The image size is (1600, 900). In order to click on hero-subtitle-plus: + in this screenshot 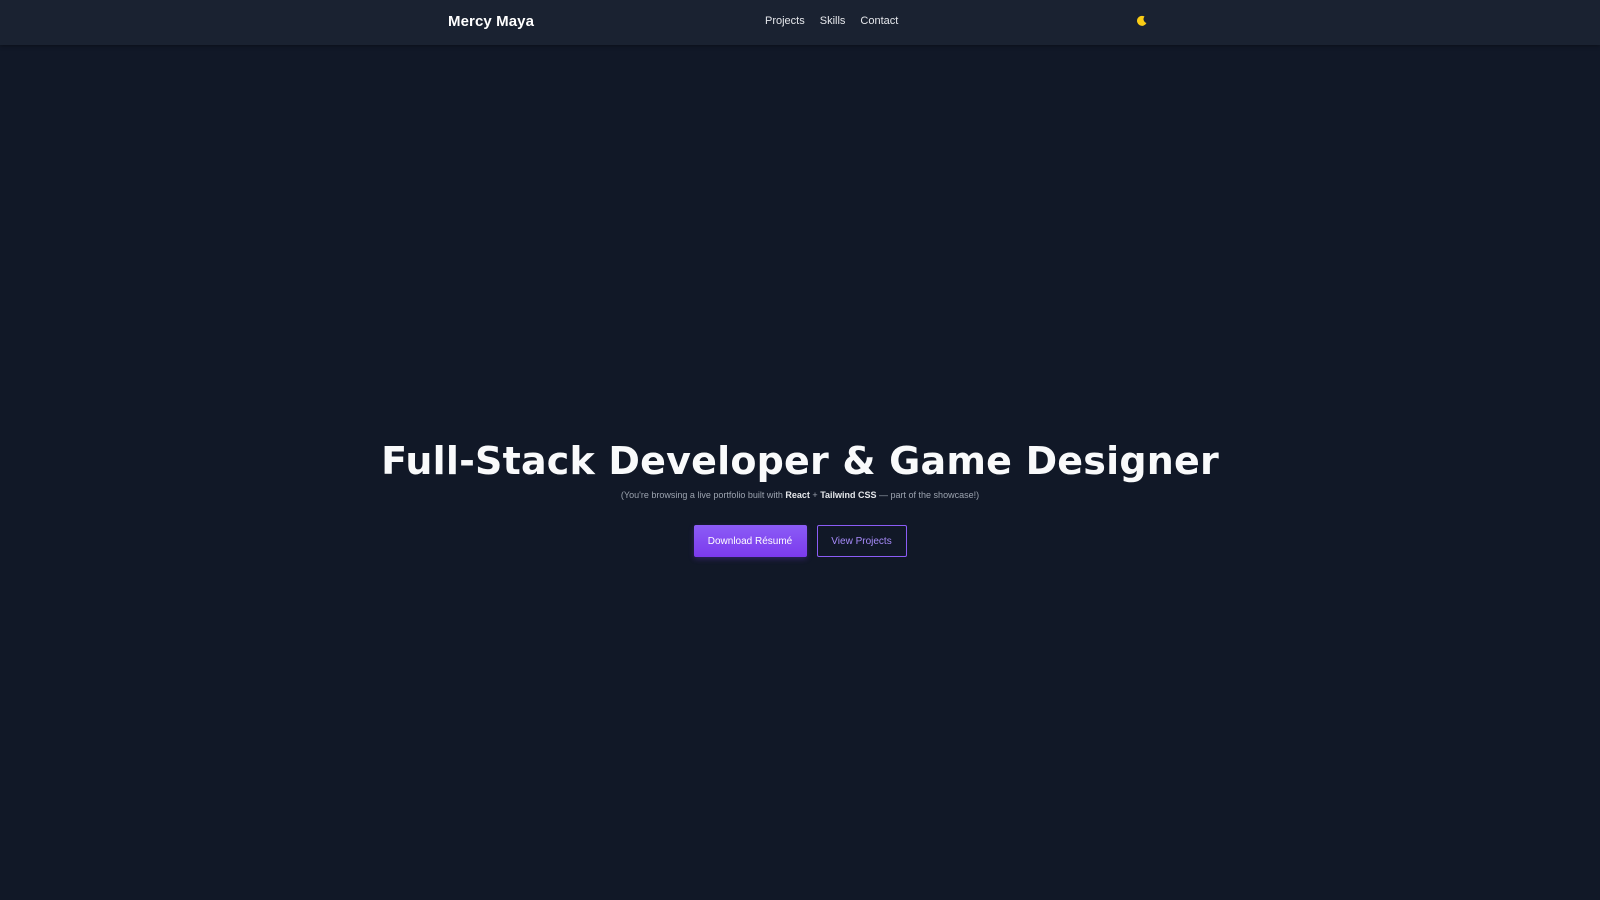, I will do `click(815, 495)`.